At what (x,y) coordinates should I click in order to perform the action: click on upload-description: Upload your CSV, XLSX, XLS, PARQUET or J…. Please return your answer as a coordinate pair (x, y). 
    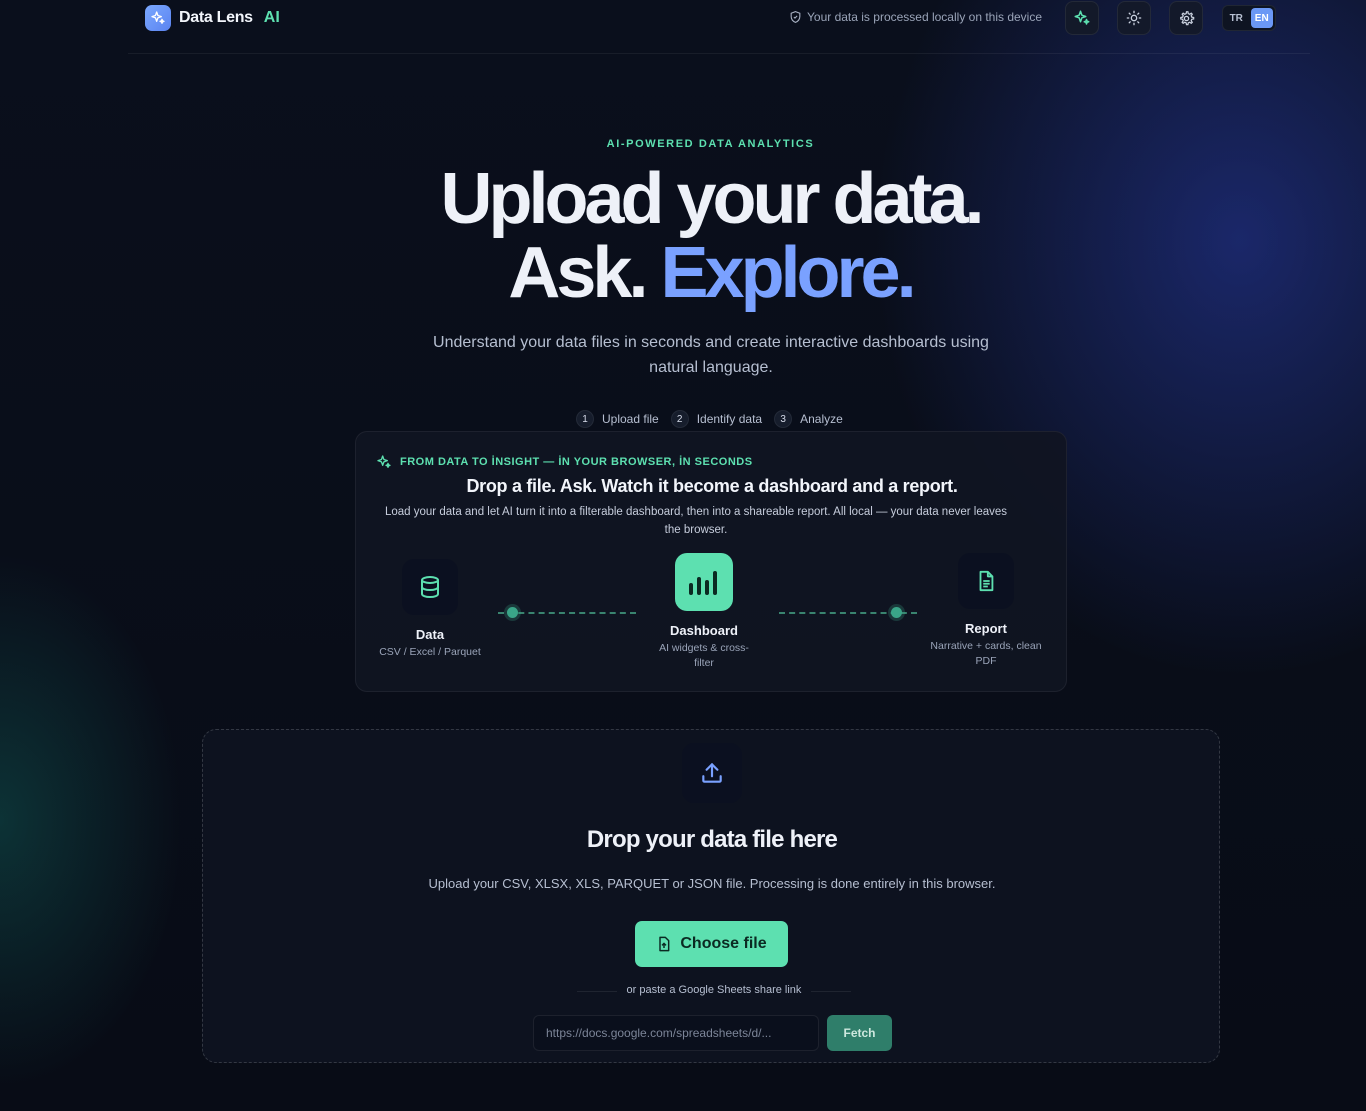
    Looking at the image, I should click on (712, 883).